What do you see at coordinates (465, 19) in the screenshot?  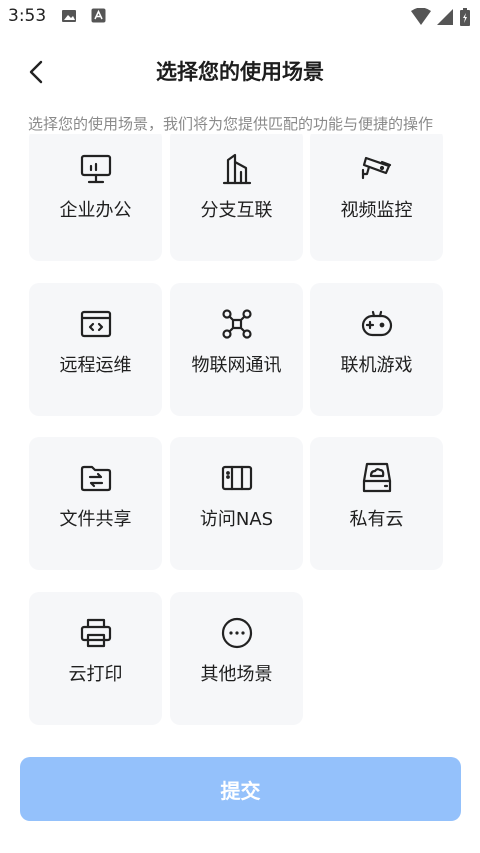 I see `battery-icon` at bounding box center [465, 19].